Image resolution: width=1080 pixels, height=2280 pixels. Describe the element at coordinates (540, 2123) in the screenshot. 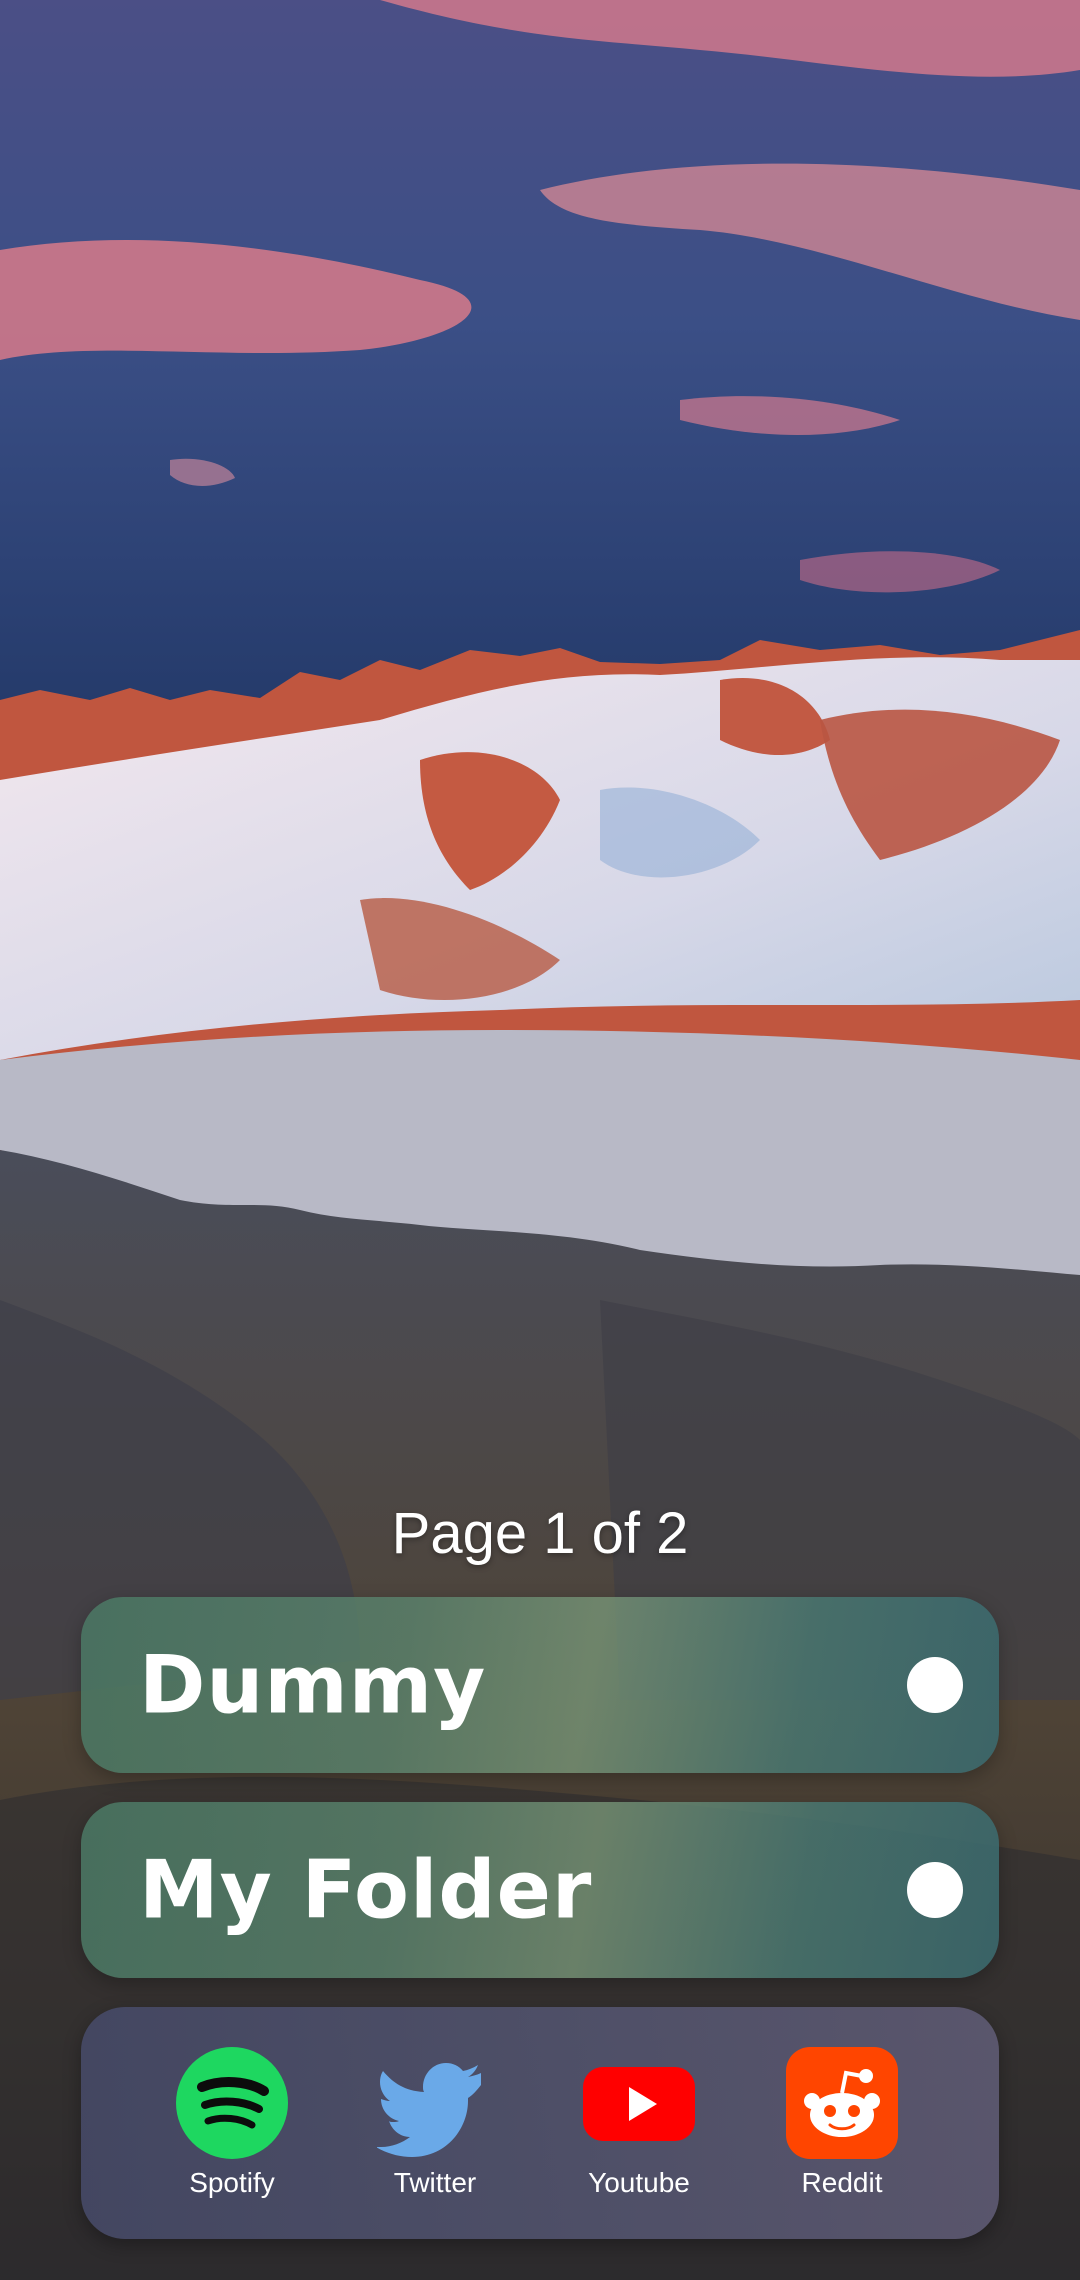

I see `app-dock: Spotify Twitter Youtube Reddit` at that location.